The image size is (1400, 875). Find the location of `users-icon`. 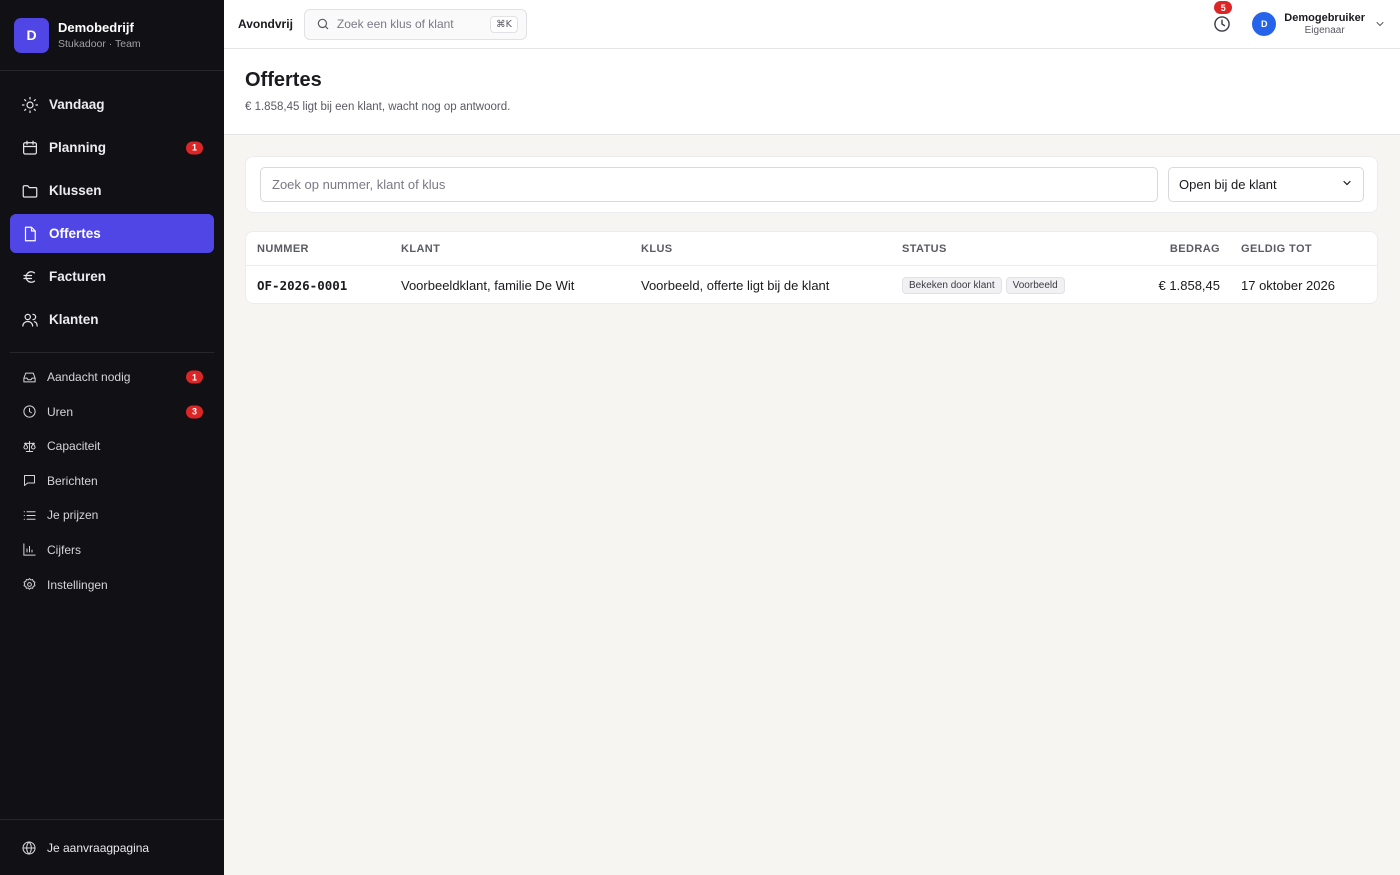

users-icon is located at coordinates (30, 320).